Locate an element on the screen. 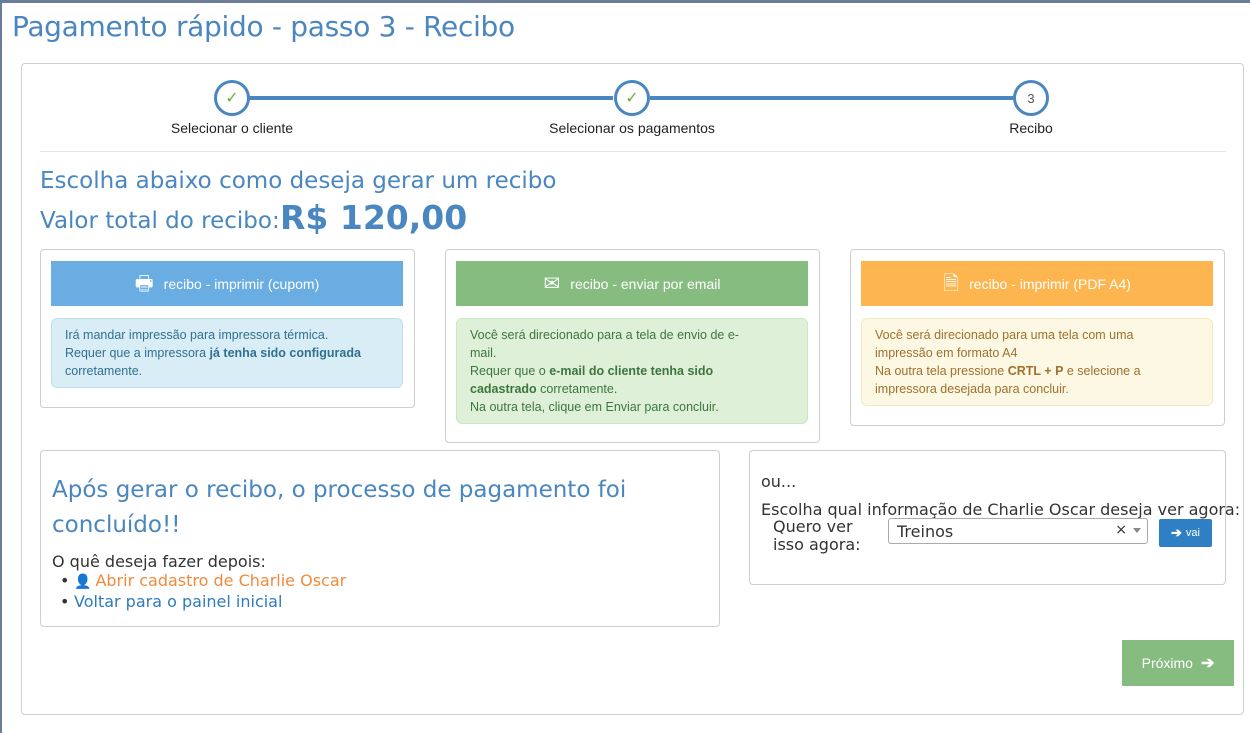  step-2-label: Selecionar os pagamentos is located at coordinates (632, 128).